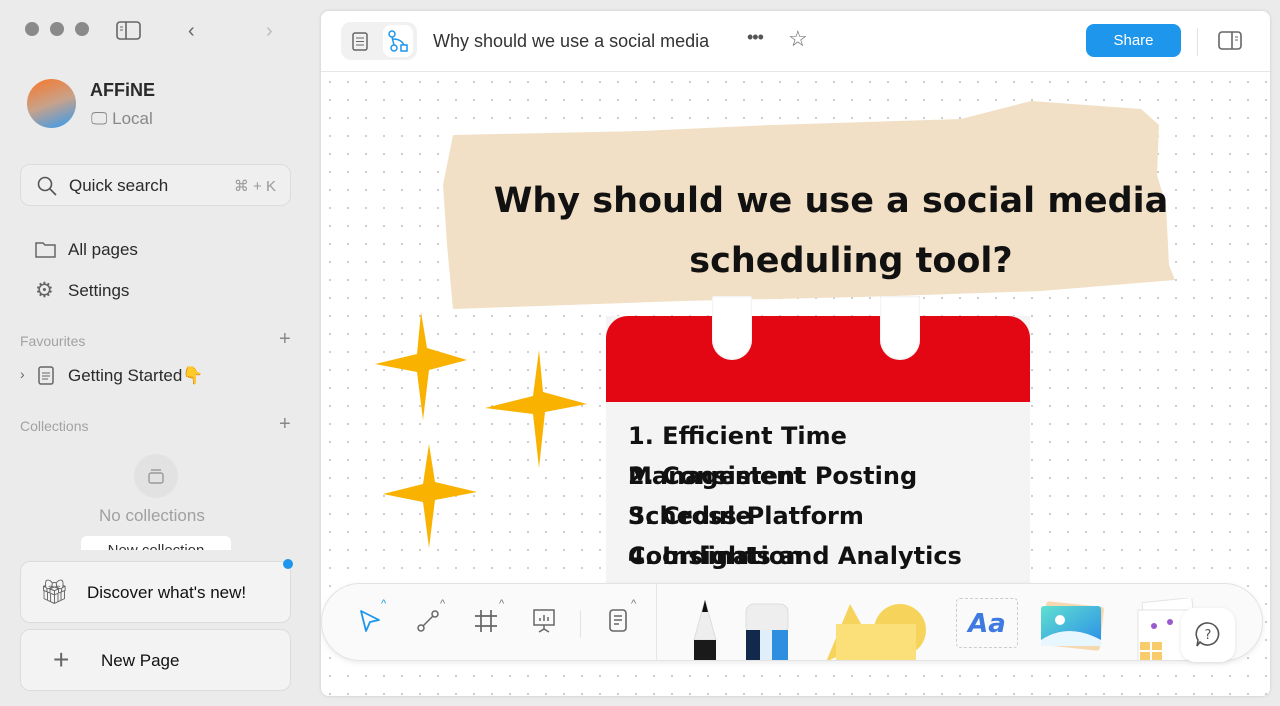 The image size is (1280, 706). I want to click on gear-icon: ⚙, so click(44, 290).